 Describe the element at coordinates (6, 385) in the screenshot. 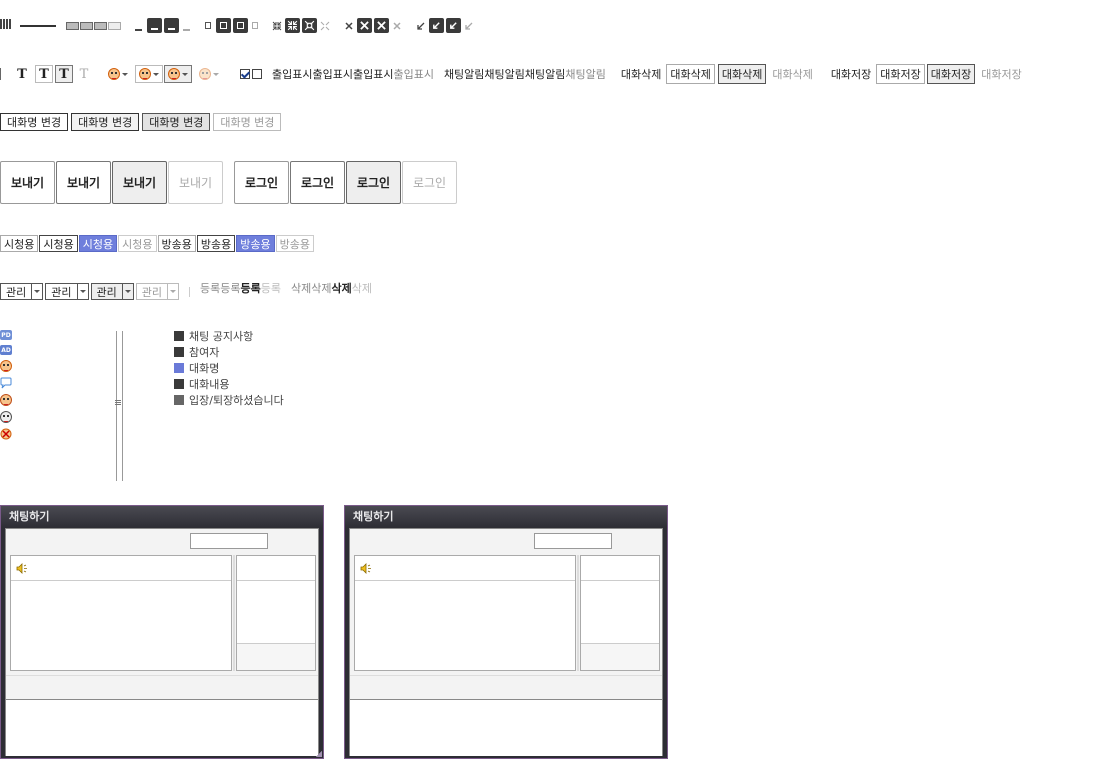

I see `user-icon-column: PD AD` at that location.